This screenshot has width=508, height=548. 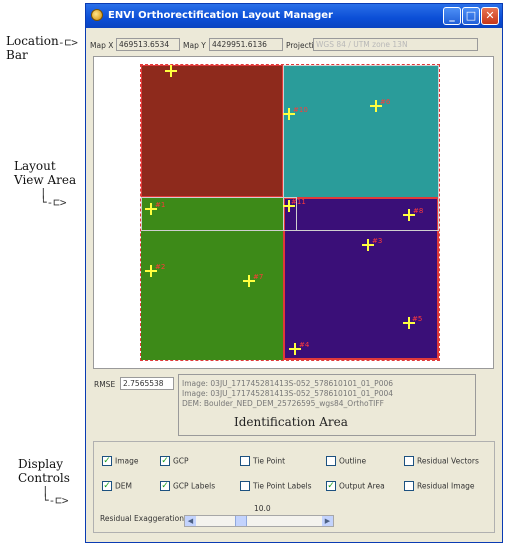 What do you see at coordinates (298, 202) in the screenshot?
I see `gcp-label: #11` at bounding box center [298, 202].